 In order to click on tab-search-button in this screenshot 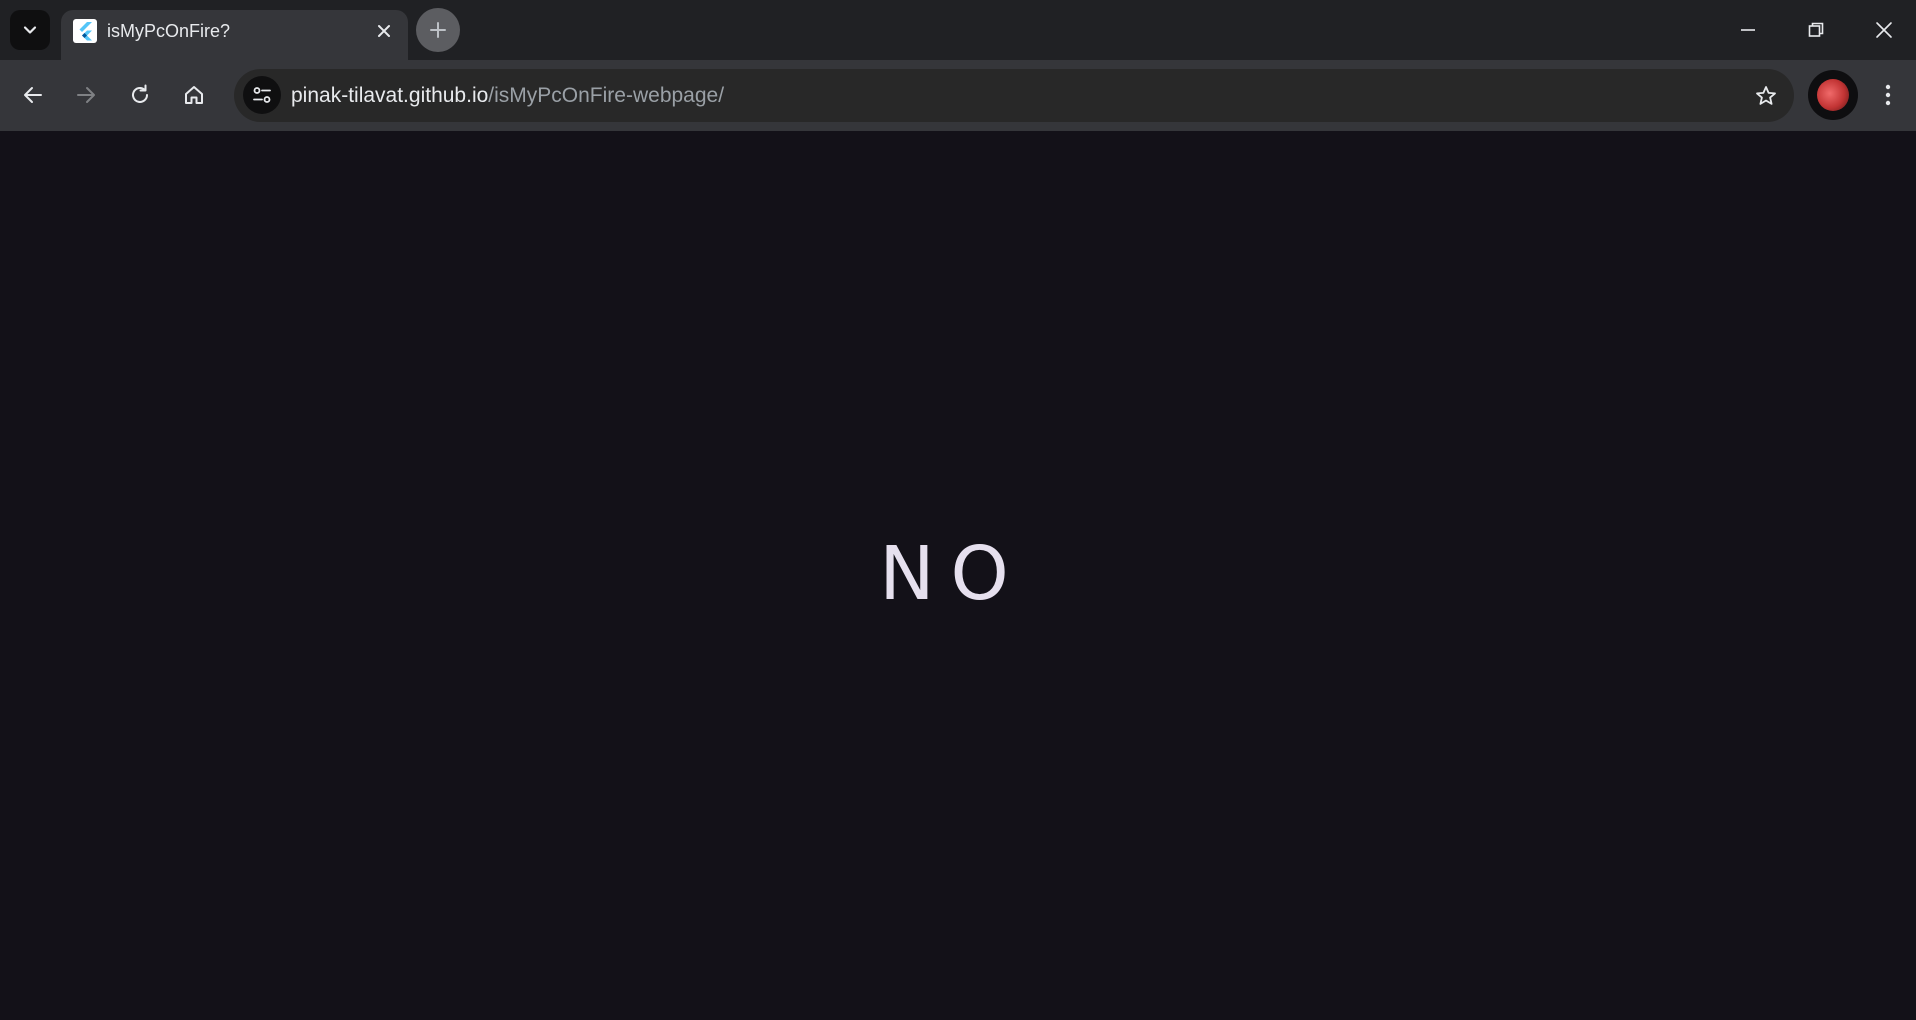, I will do `click(30, 30)`.